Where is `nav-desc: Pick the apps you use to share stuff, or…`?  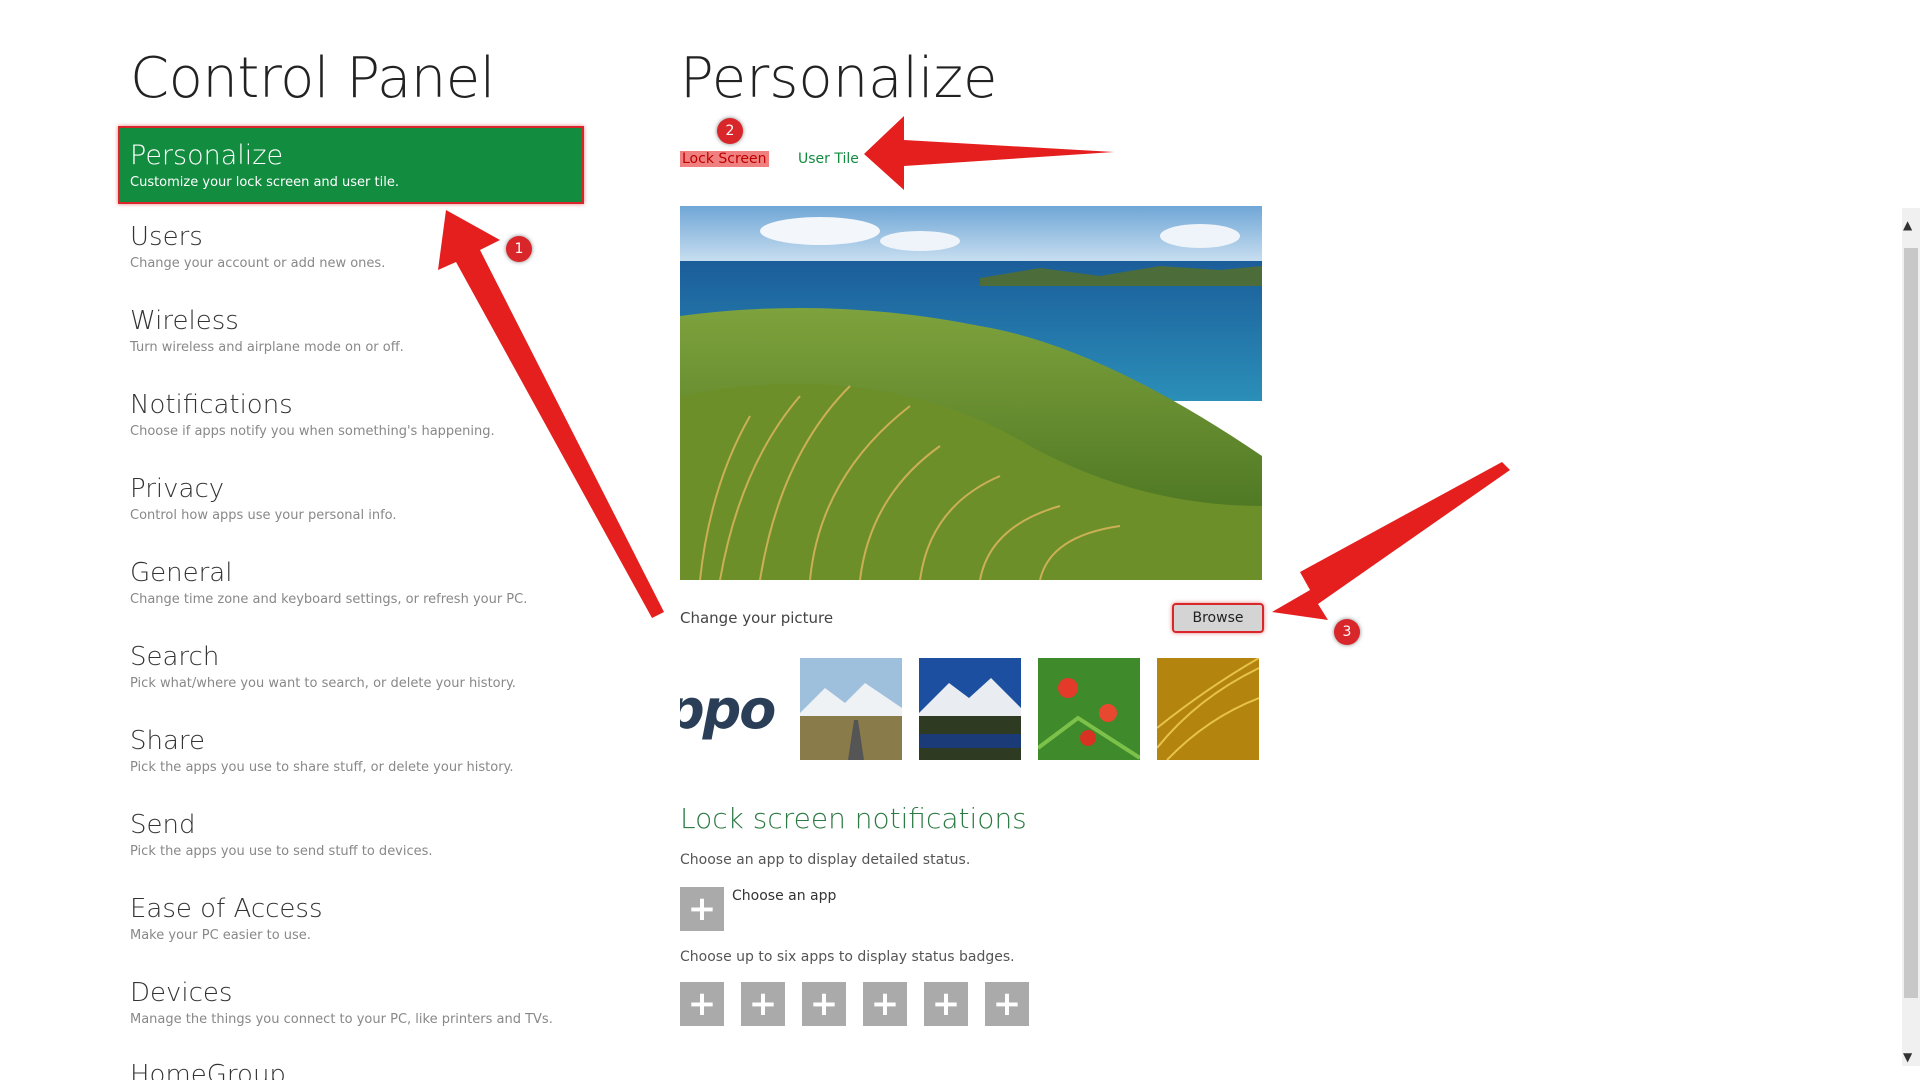
nav-desc: Pick the apps you use to share stuff, or… is located at coordinates (322, 767).